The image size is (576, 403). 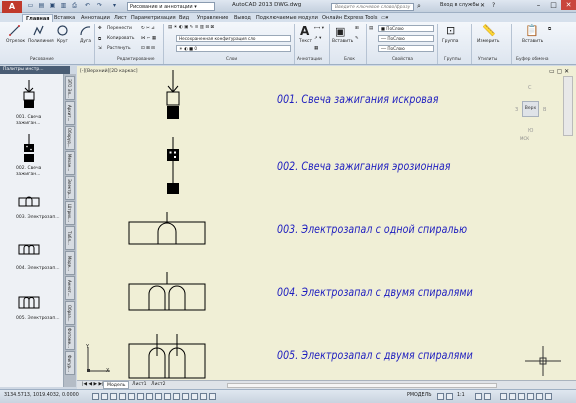 What do you see at coordinates (493, 5) in the screenshot?
I see `help-icon: ?` at bounding box center [493, 5].